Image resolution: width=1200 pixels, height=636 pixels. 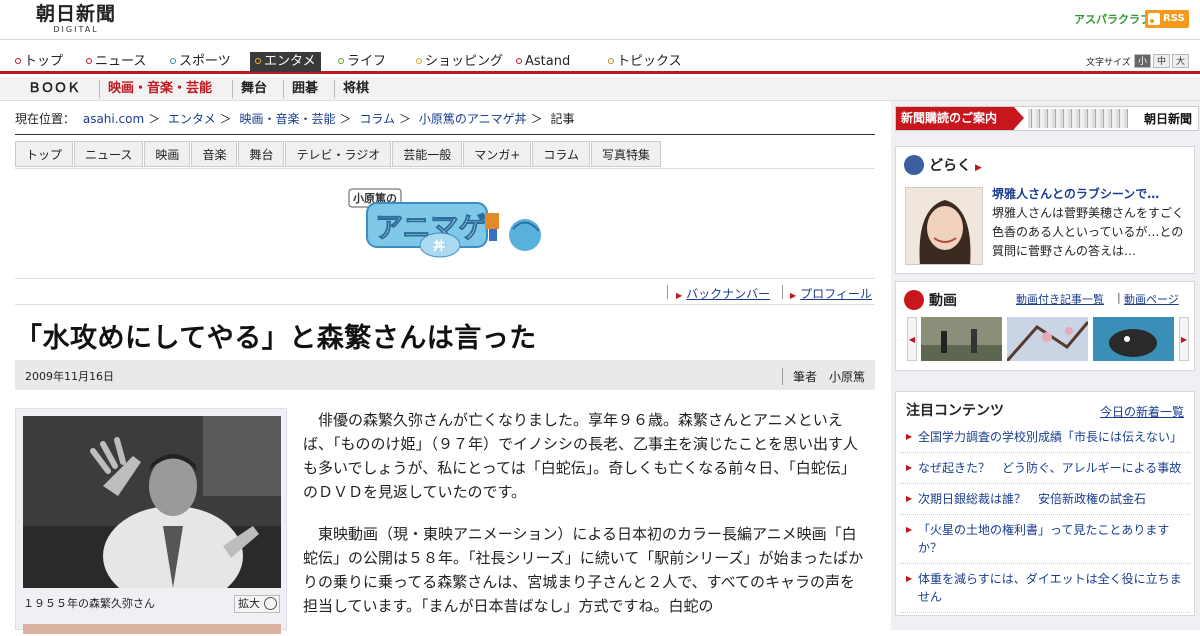 I want to click on svg-text: 丼, so click(x=439, y=245).